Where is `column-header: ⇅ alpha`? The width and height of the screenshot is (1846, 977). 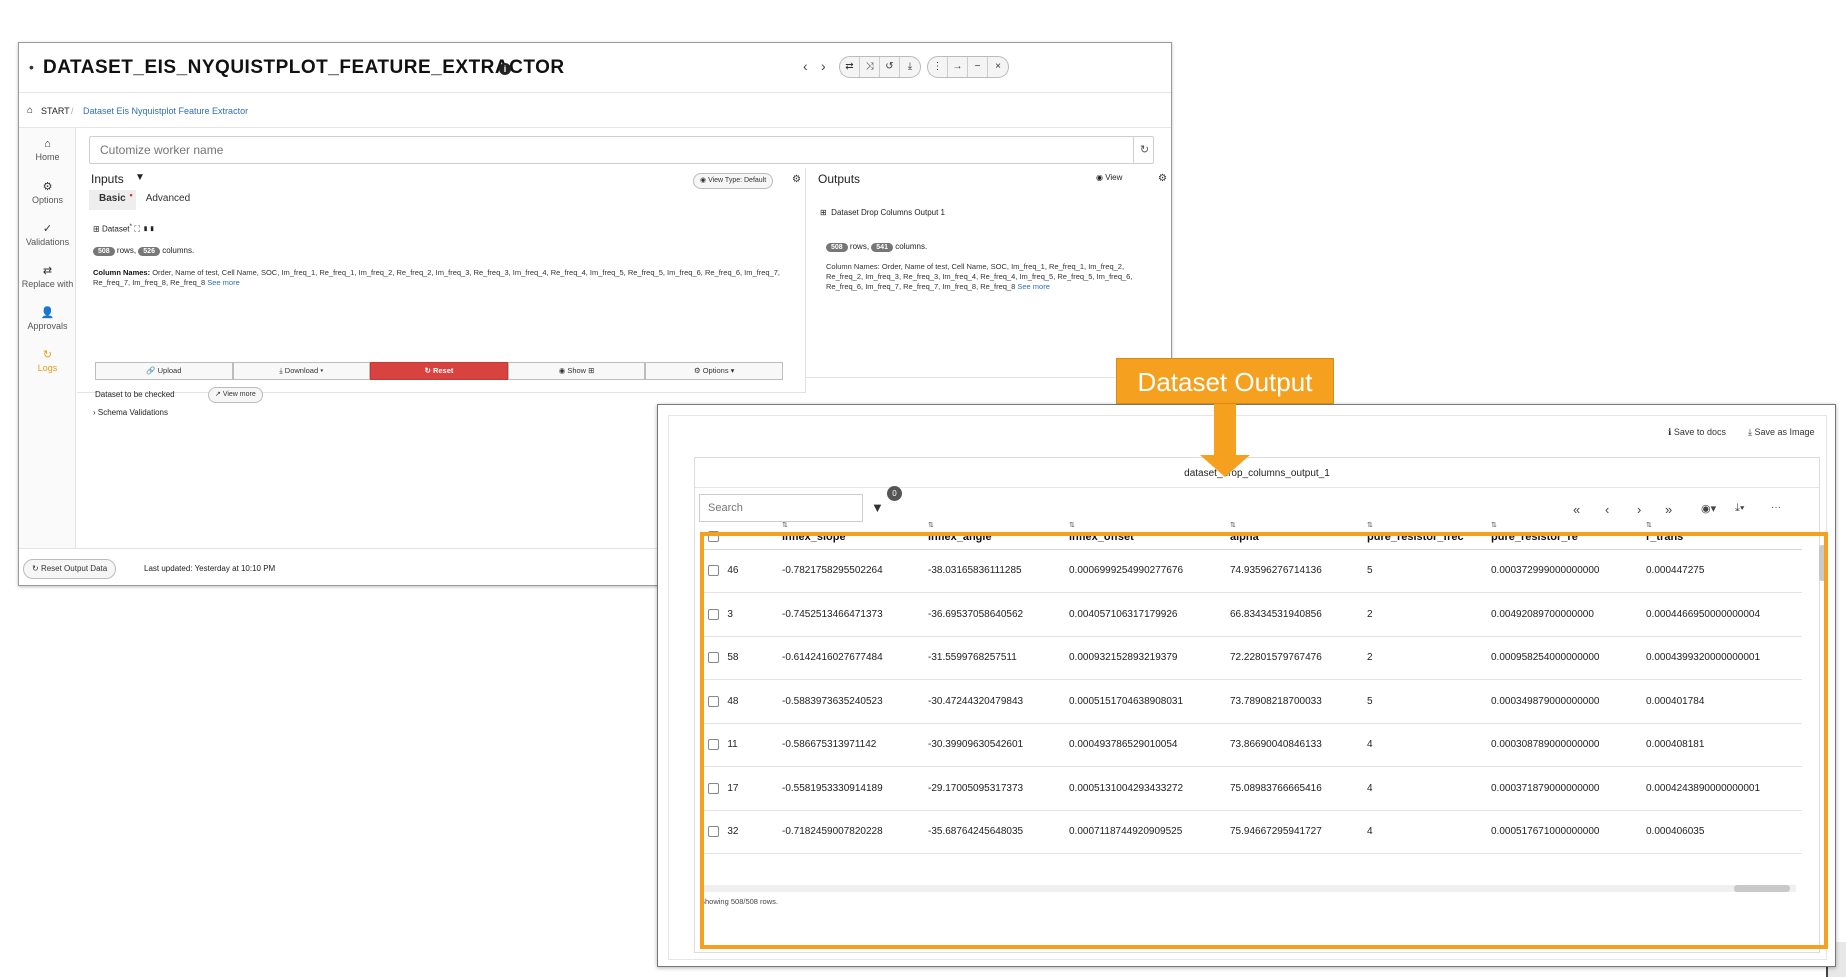 column-header: ⇅ alpha is located at coordinates (1292, 527).